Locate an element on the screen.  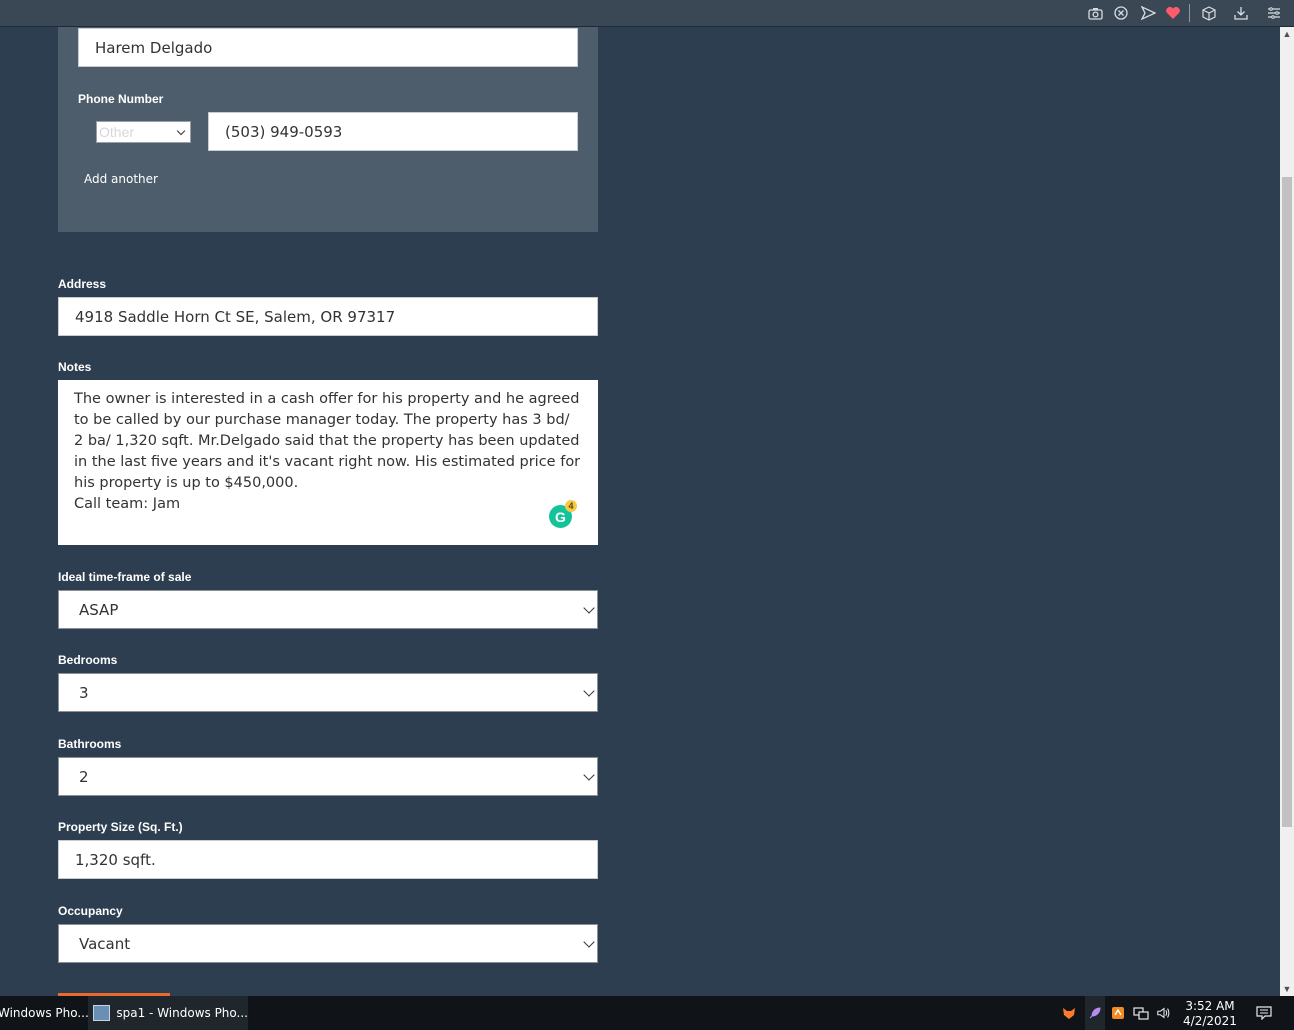
name-value: Harem Delgado is located at coordinates (154, 47).